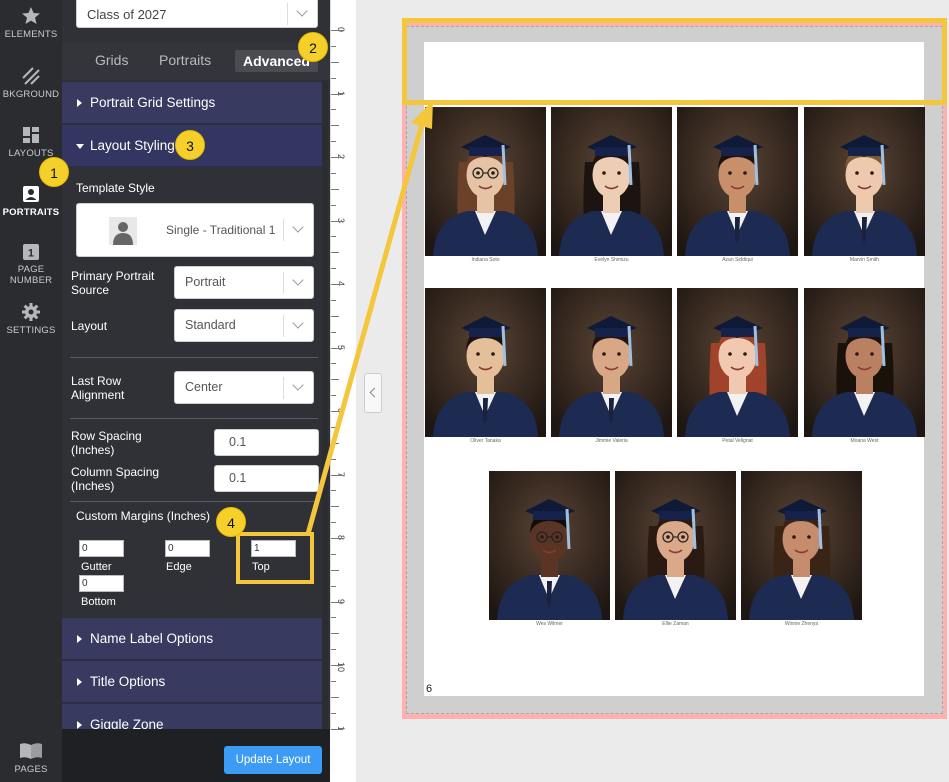 The width and height of the screenshot is (949, 782). What do you see at coordinates (194, 682) in the screenshot?
I see `section-title-options: Title Options` at bounding box center [194, 682].